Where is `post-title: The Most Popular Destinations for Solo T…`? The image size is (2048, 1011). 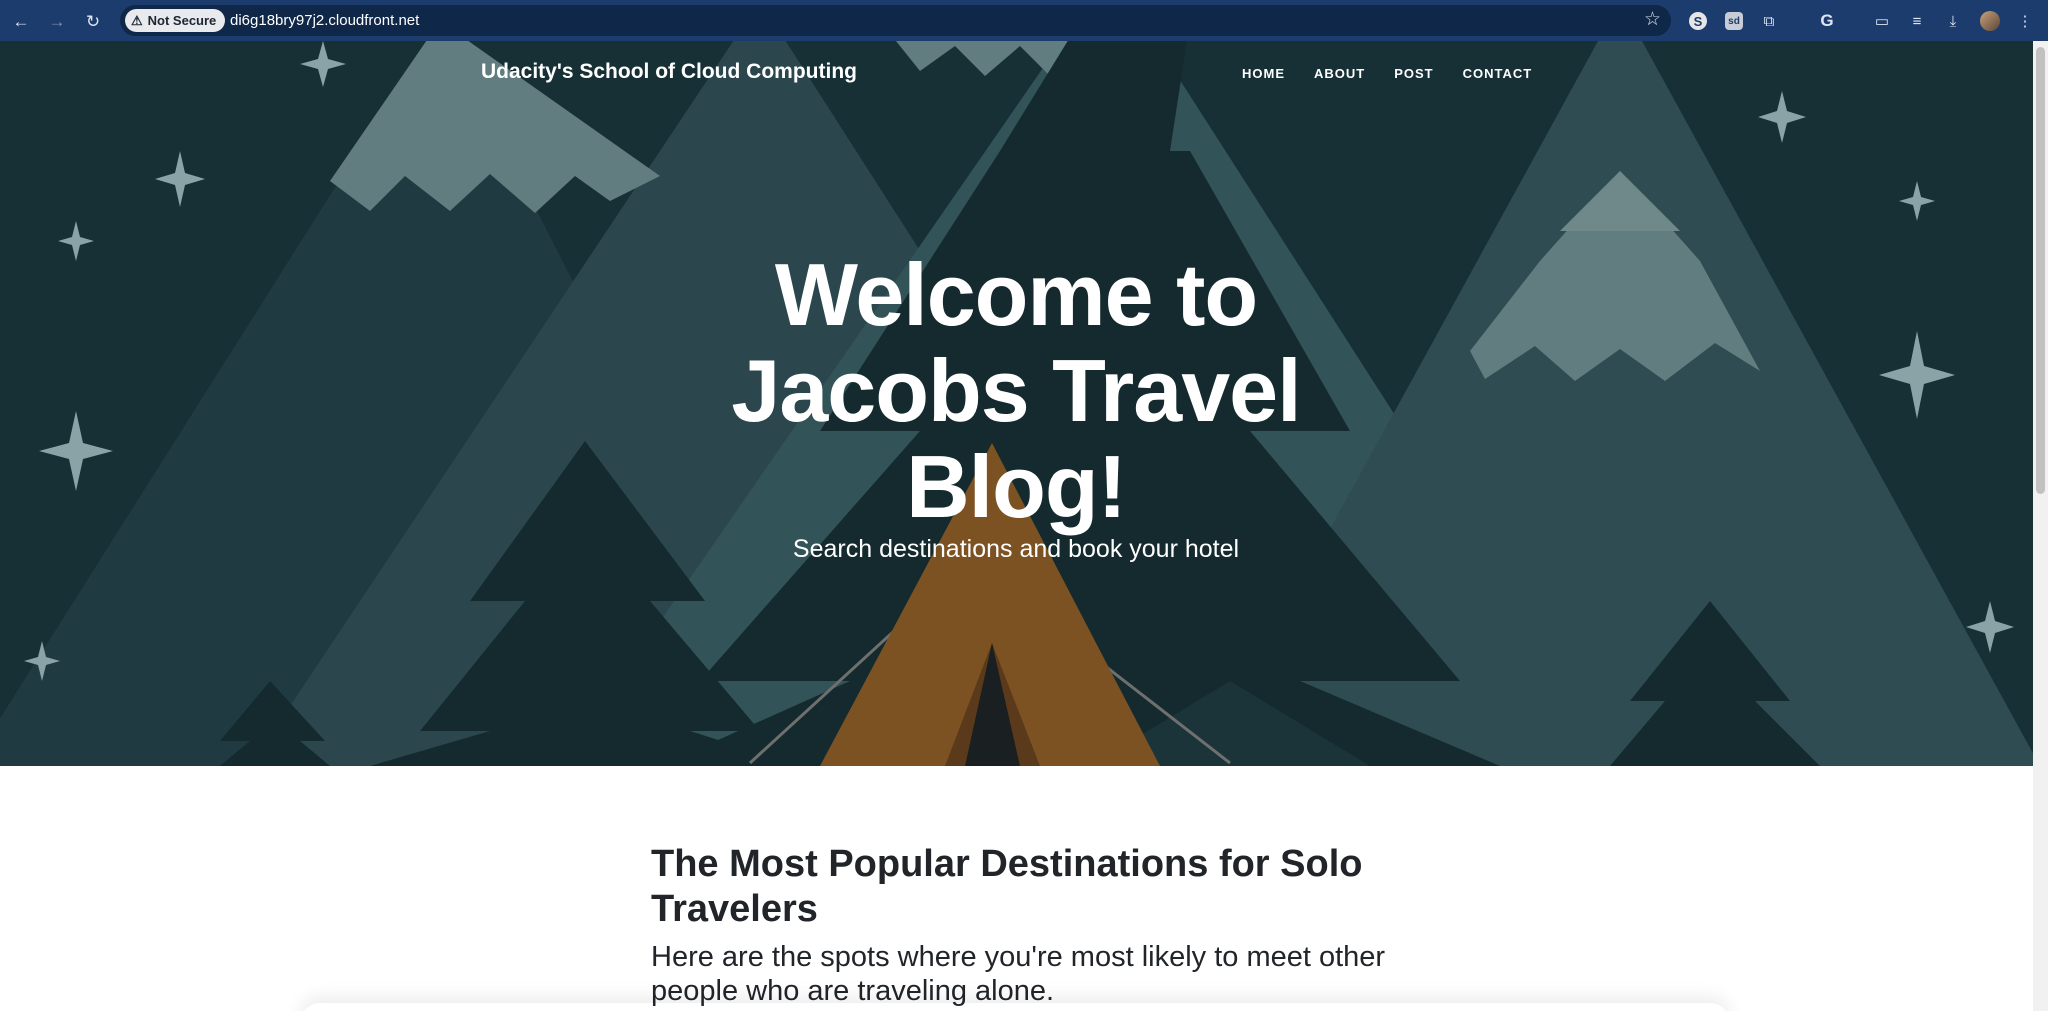
post-title: The Most Popular Destinations for Solo T… is located at coordinates (1036, 887).